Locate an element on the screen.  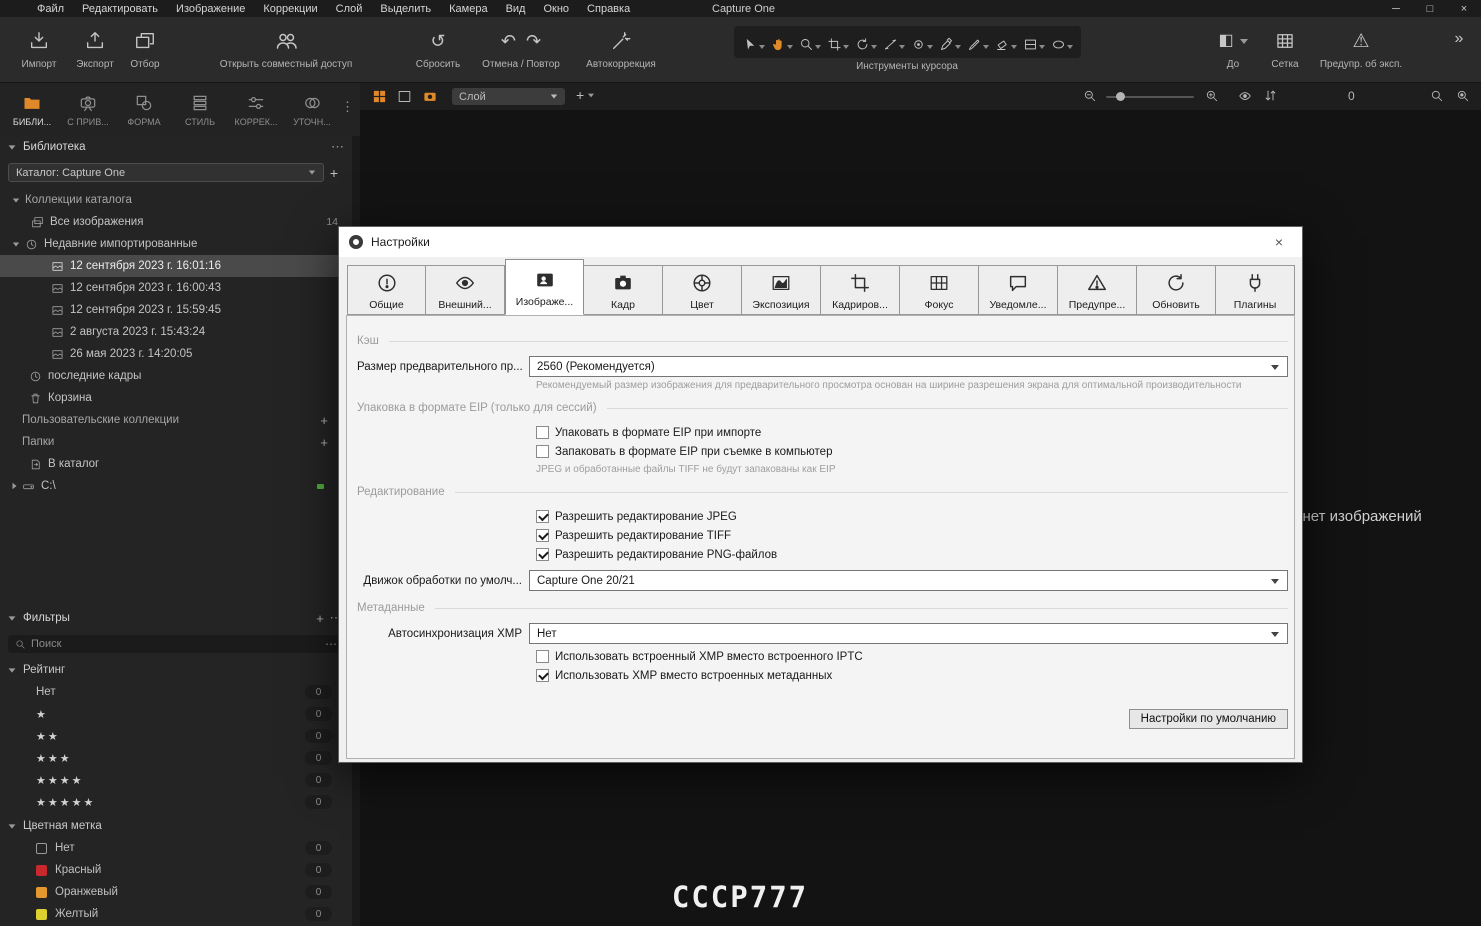
menu-help: Справка is located at coordinates (608, 9).